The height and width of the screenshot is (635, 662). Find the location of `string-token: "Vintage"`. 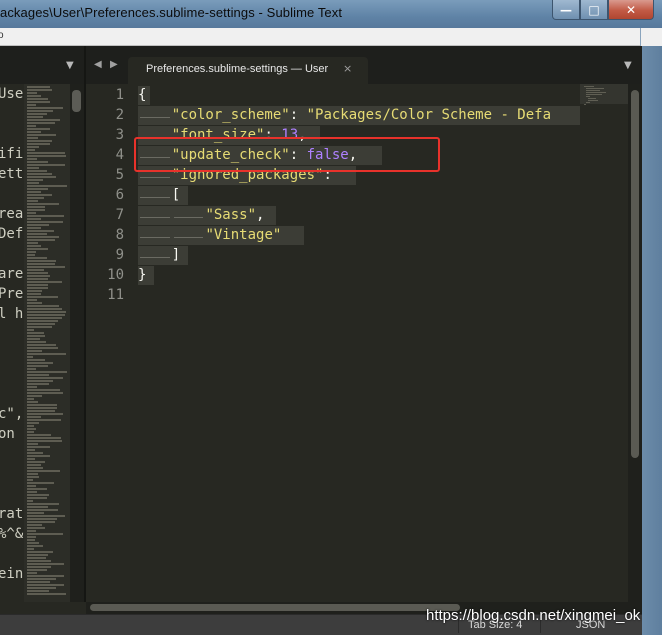

string-token: "Vintage" is located at coordinates (243, 235).